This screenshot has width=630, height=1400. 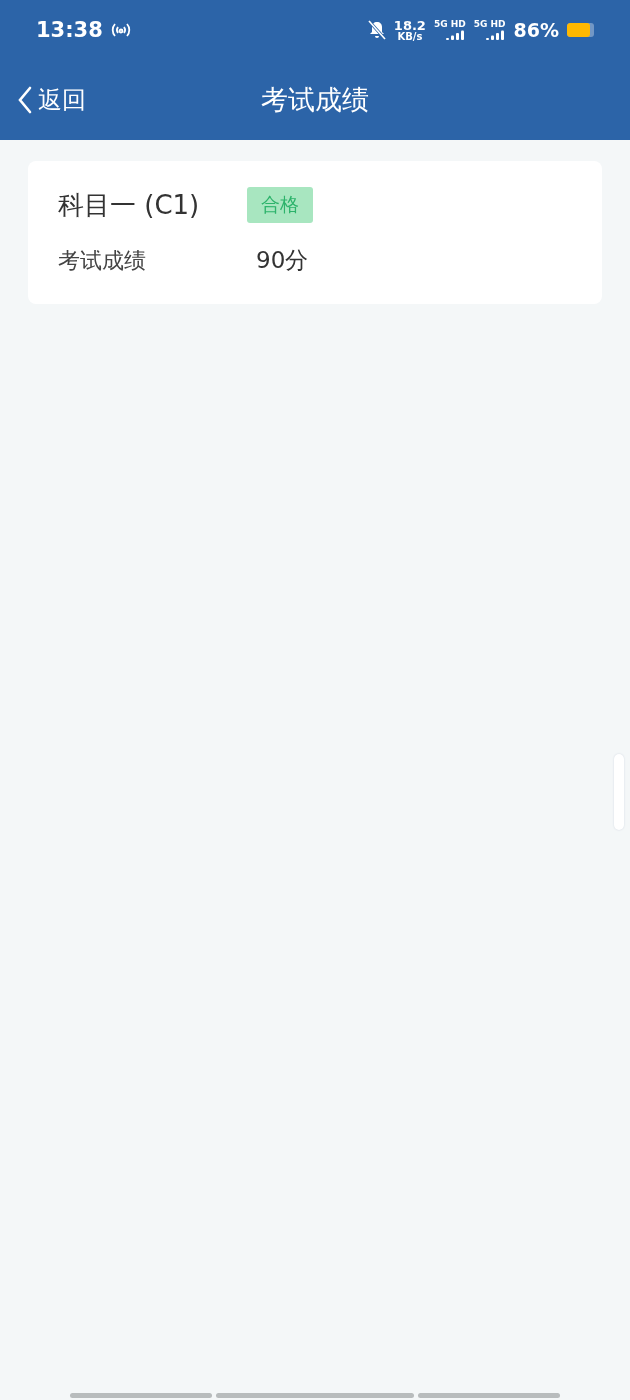 What do you see at coordinates (376, 30) in the screenshot?
I see `bell-muted-icon` at bounding box center [376, 30].